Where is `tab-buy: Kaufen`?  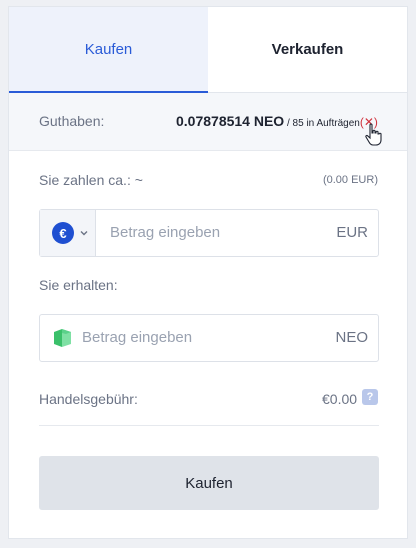 tab-buy: Kaufen is located at coordinates (108, 50).